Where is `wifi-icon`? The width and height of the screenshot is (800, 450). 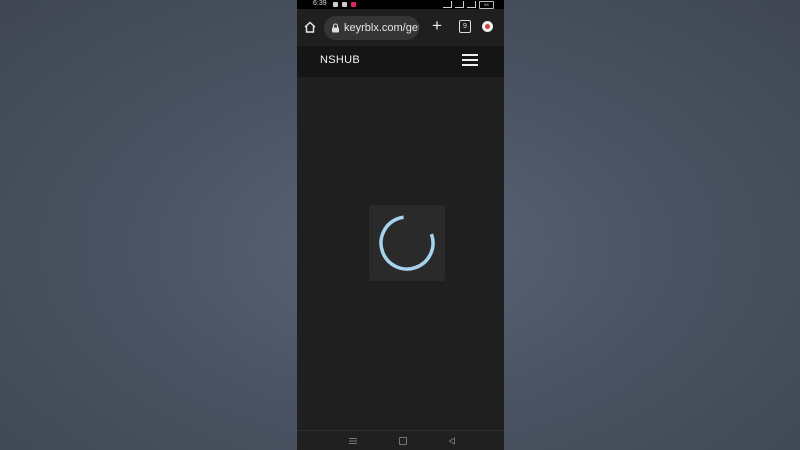
wifi-icon is located at coordinates (447, 4).